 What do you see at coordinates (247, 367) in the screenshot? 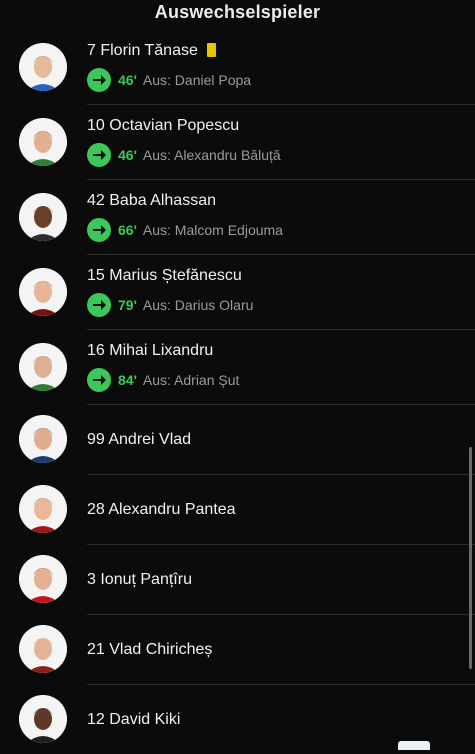
I see `player-row: 16 Mihai Lixandru 84' Aus: Adrian Șut` at bounding box center [247, 367].